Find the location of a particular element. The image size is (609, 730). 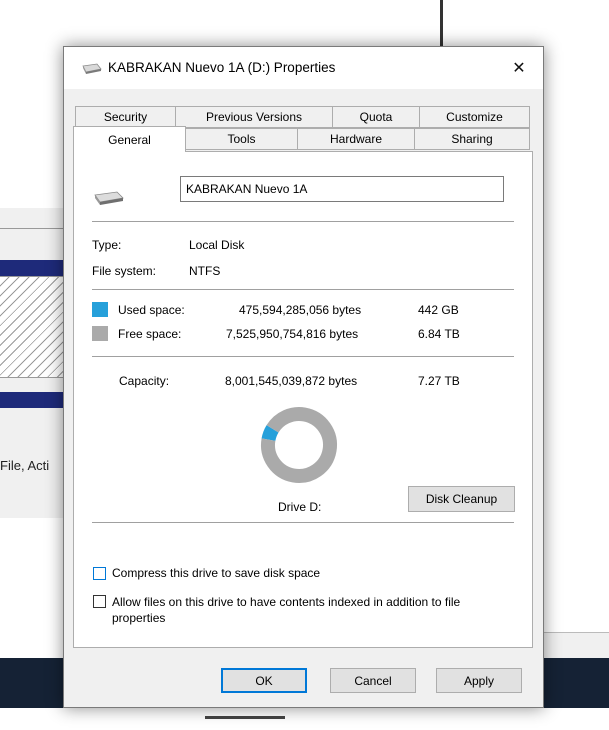

disk-usage-chart is located at coordinates (299, 445).